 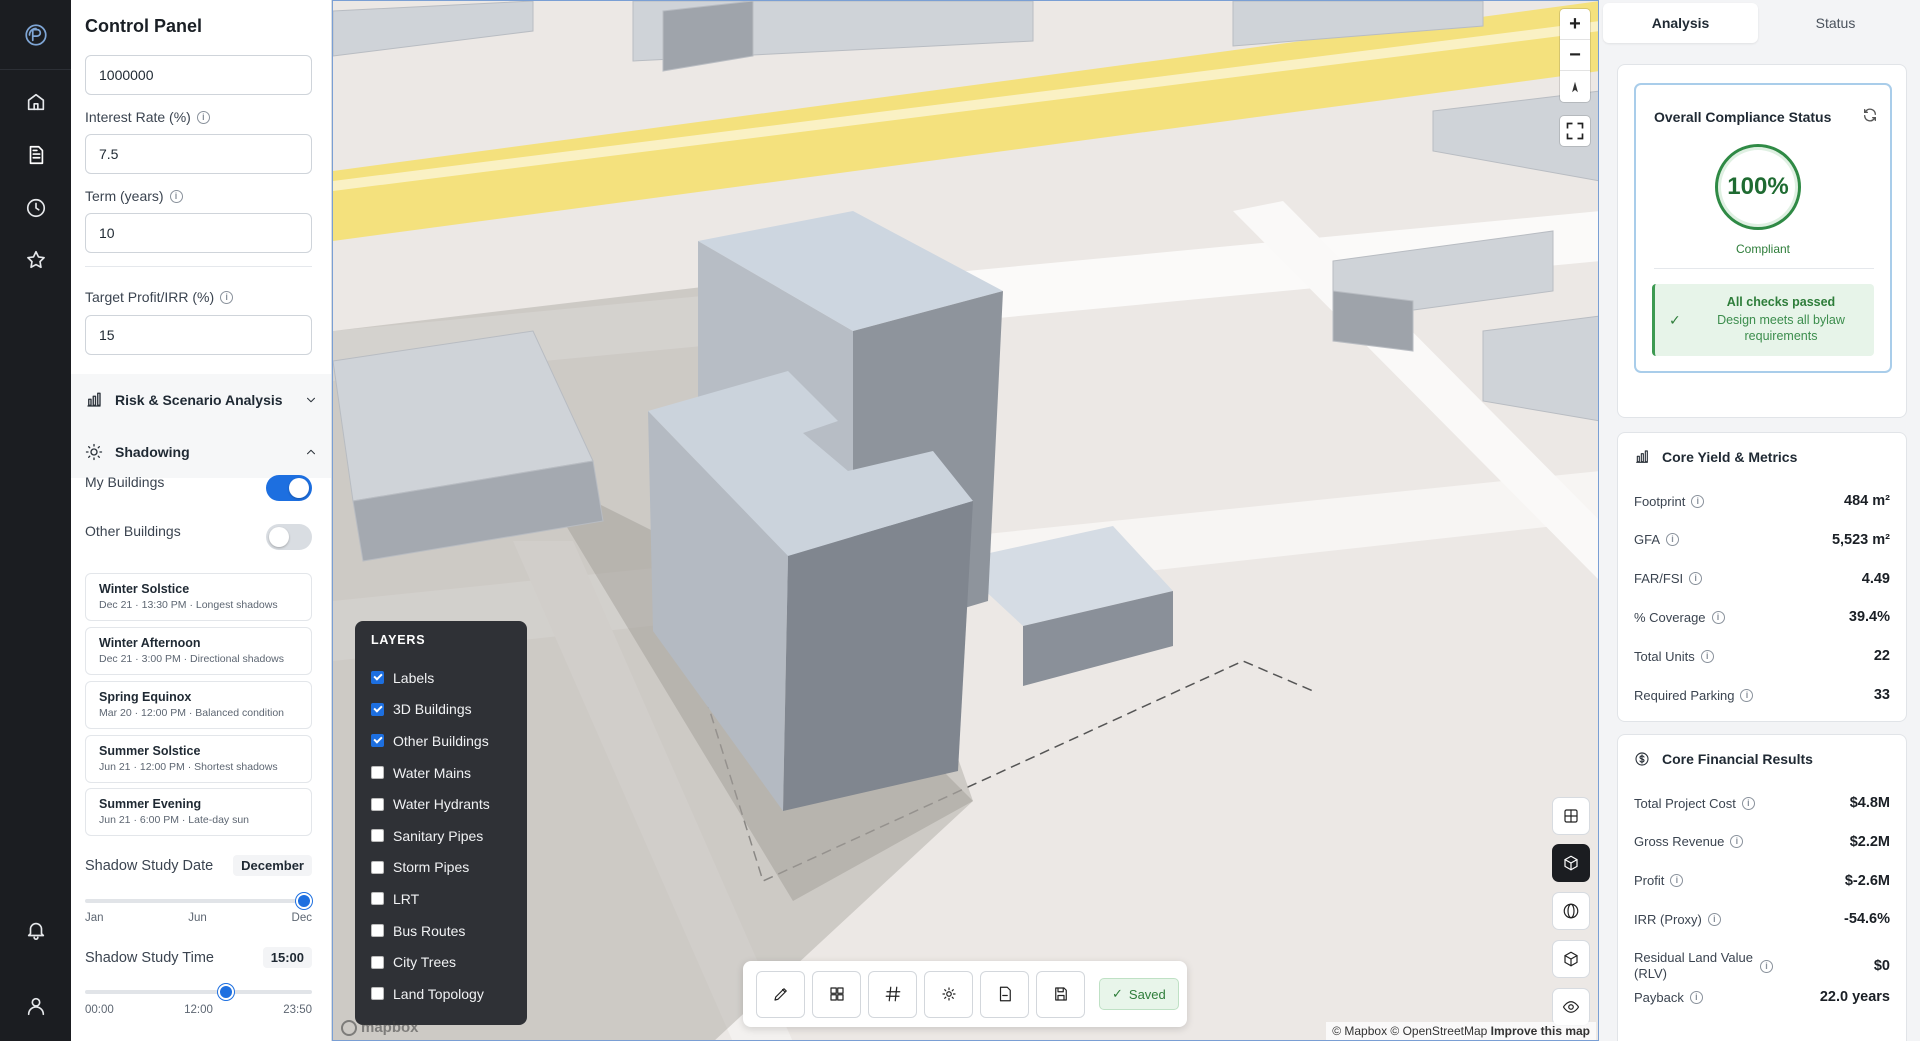 I want to click on zoom-out-button: −, so click(x=1575, y=55).